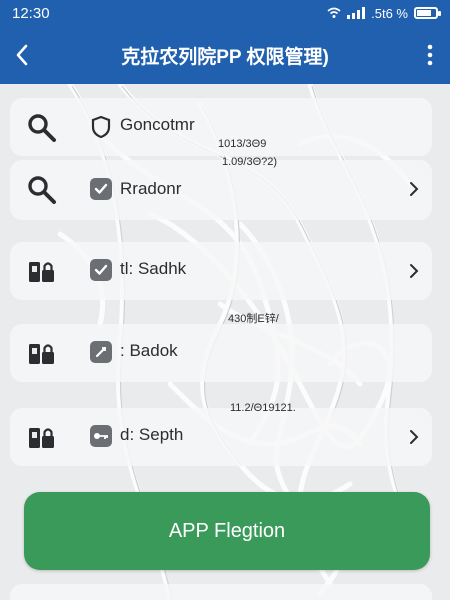 This screenshot has width=450, height=600. Describe the element at coordinates (250, 162) in the screenshot. I see `row-meta: 1.09/3Θ?2)` at that location.